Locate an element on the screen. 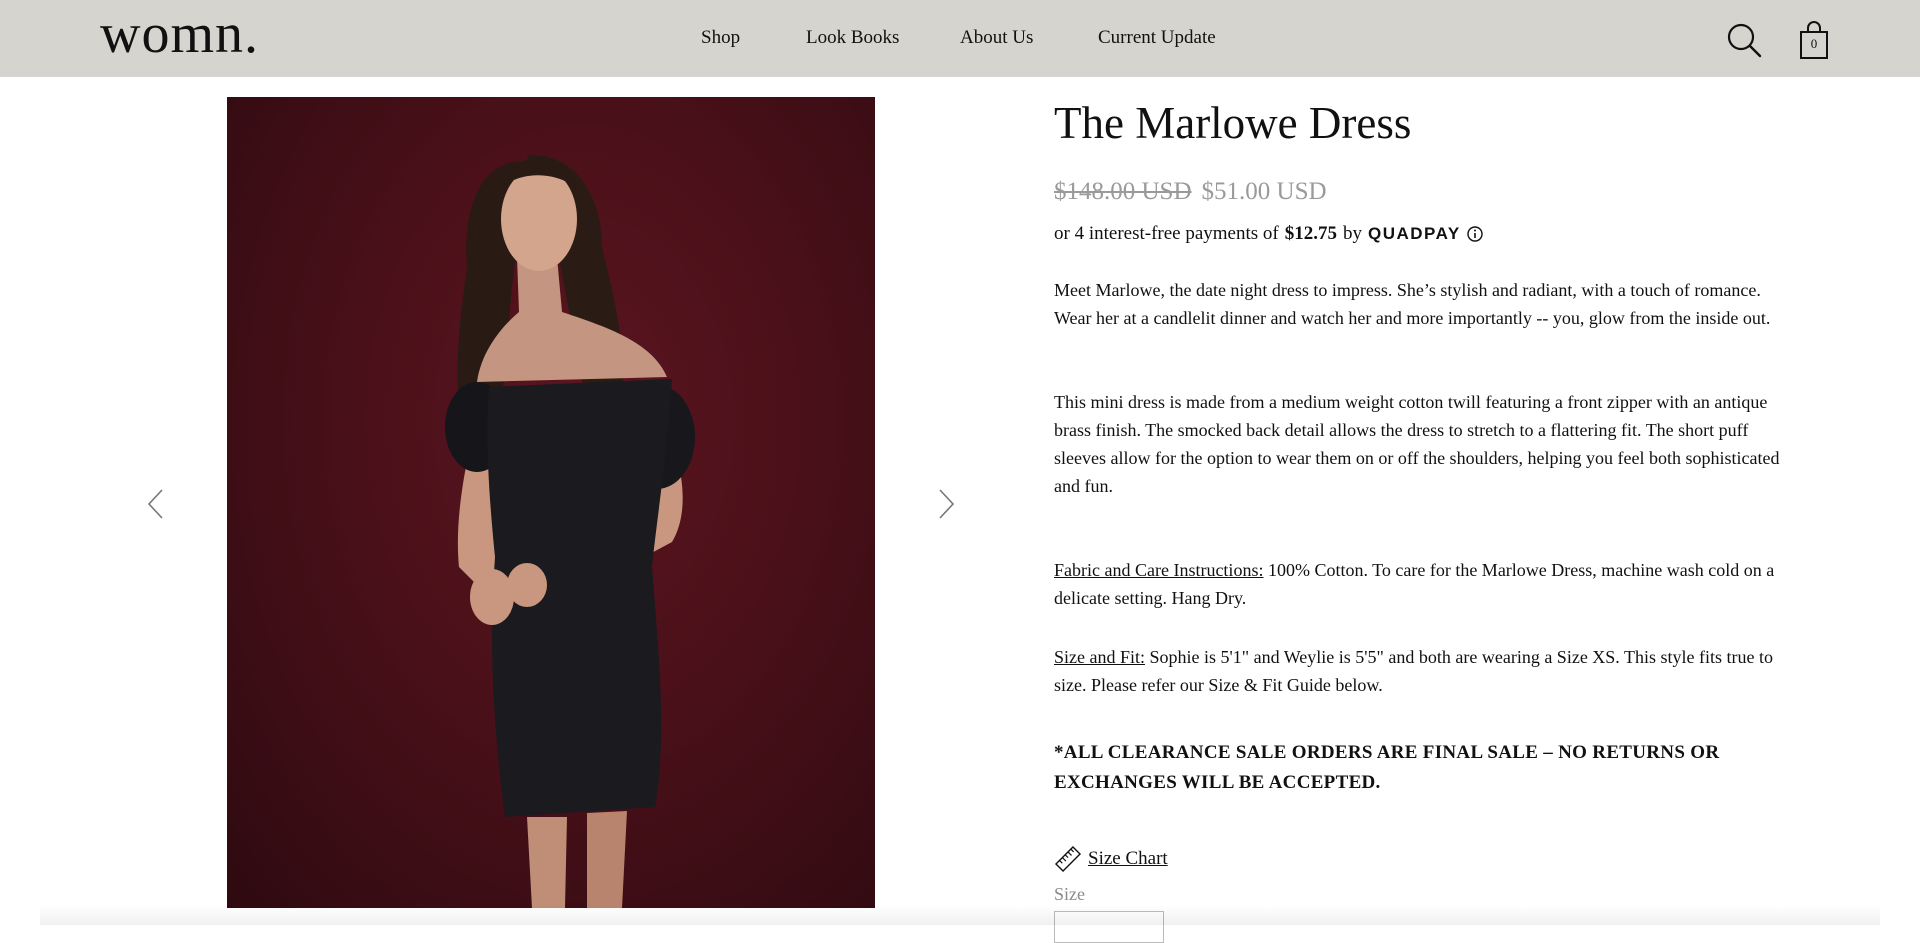 Image resolution: width=1920 pixels, height=943 pixels. size-selector is located at coordinates (1109, 927).